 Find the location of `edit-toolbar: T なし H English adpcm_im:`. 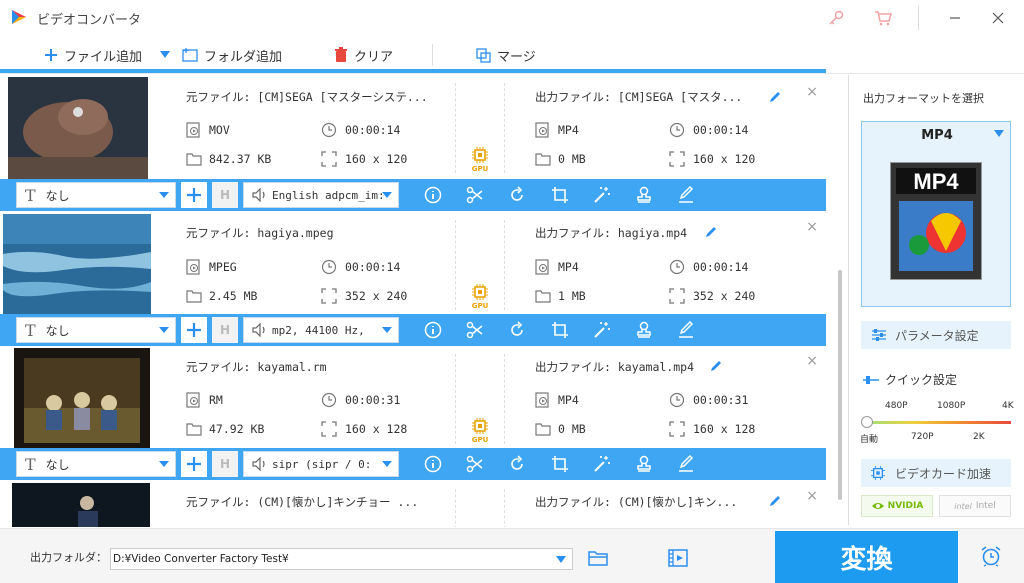

edit-toolbar: T なし H English adpcm_im: is located at coordinates (413, 195).